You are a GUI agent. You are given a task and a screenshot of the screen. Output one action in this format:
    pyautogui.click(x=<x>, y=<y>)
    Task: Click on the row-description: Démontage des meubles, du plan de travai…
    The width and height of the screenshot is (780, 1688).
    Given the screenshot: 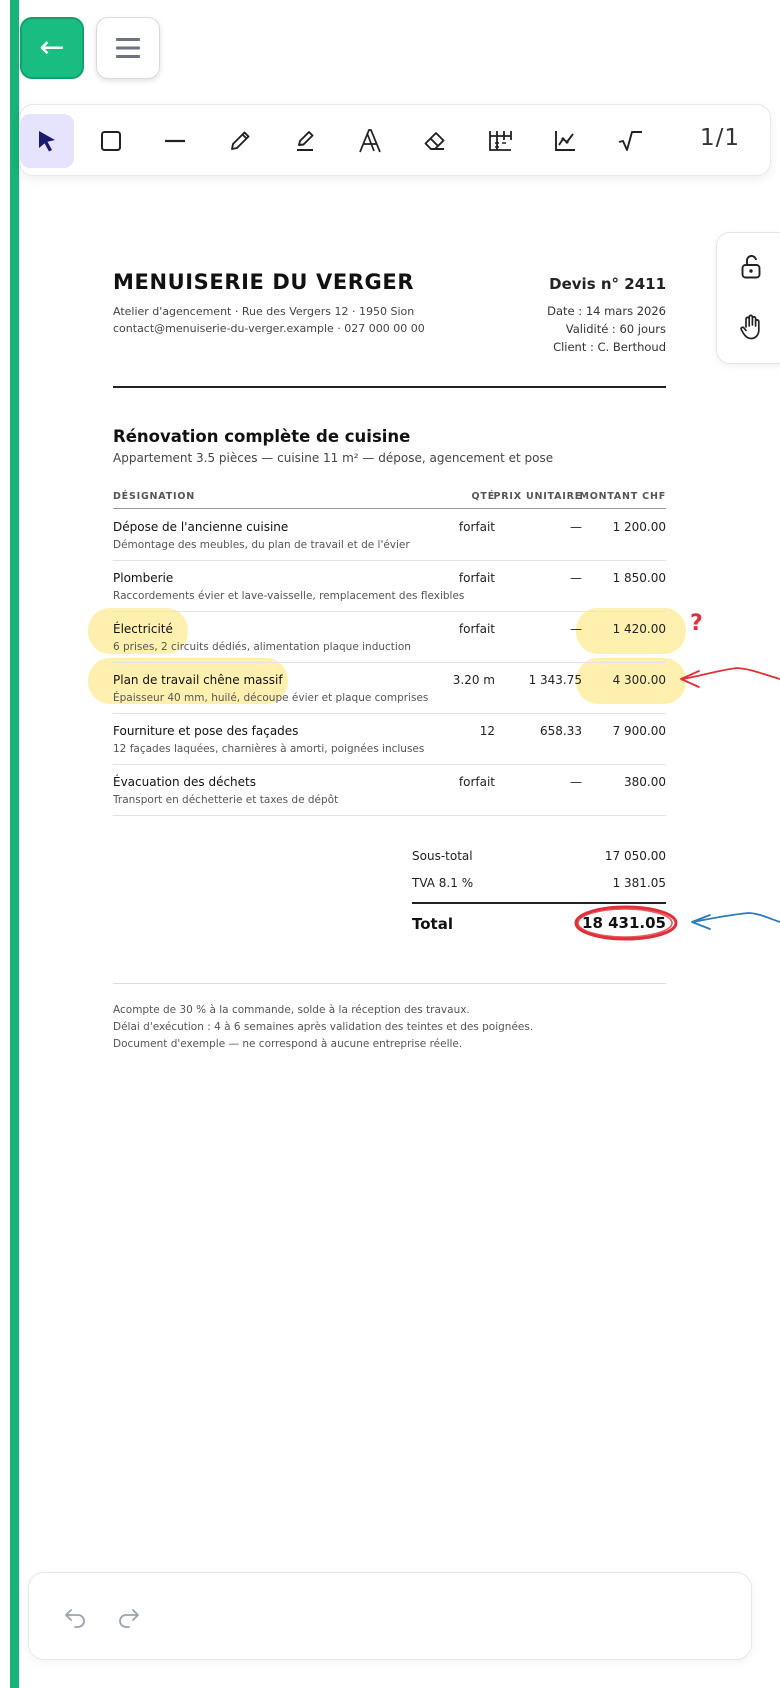 What is the action you would take?
    pyautogui.click(x=261, y=545)
    